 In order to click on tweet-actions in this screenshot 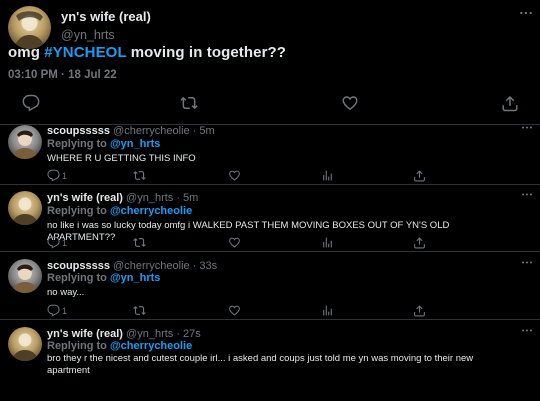, I will do `click(270, 103)`.